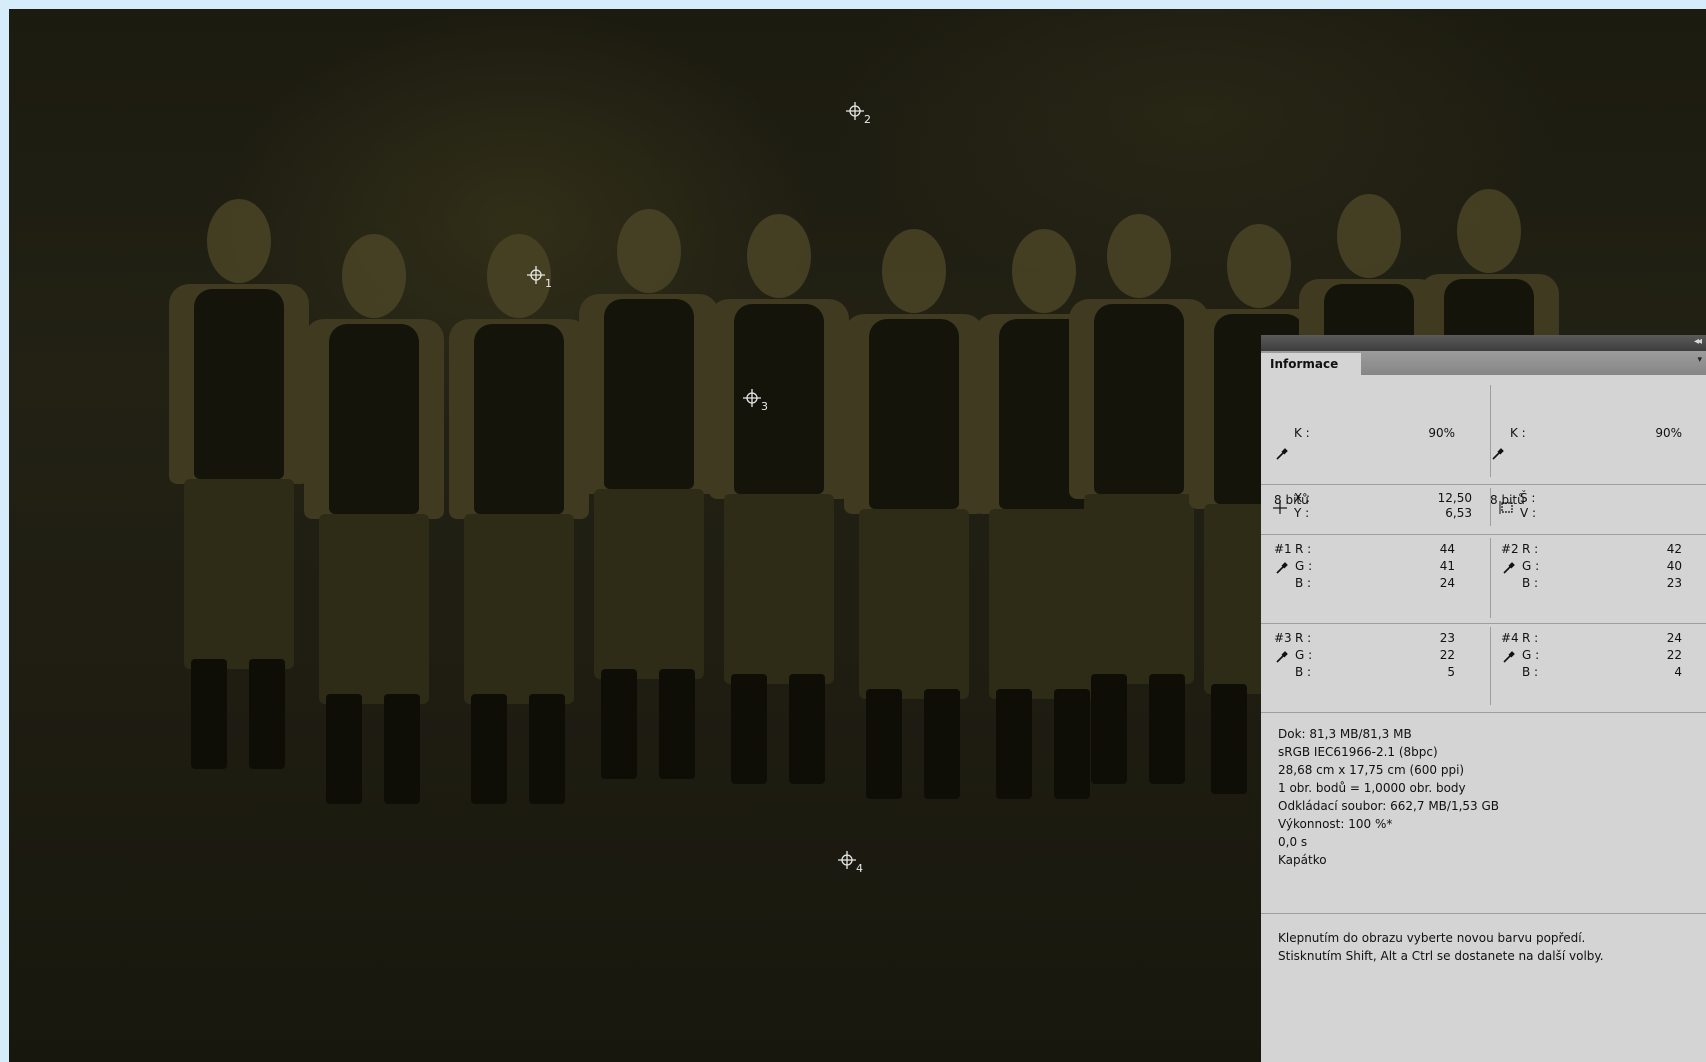 This screenshot has width=1706, height=1062. What do you see at coordinates (542, 281) in the screenshot?
I see `color-sampler-1: 1` at bounding box center [542, 281].